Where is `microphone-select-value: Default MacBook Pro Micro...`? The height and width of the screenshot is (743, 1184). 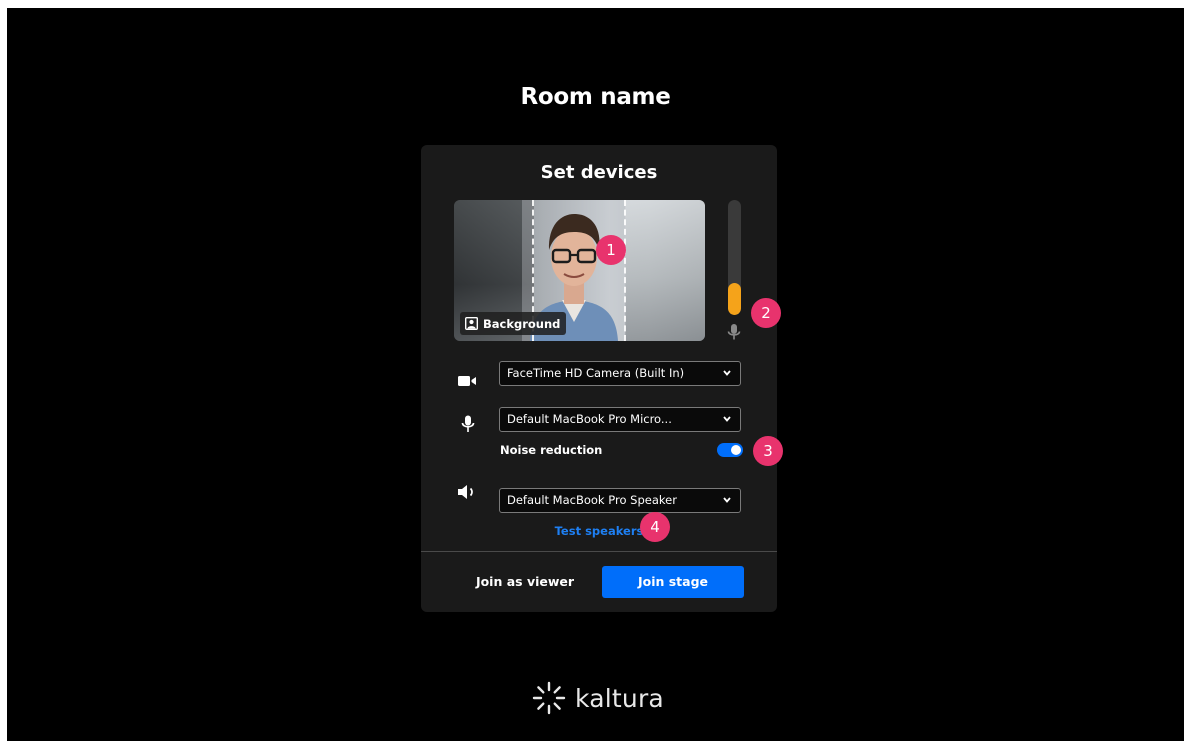
microphone-select-value: Default MacBook Pro Micro... is located at coordinates (589, 419).